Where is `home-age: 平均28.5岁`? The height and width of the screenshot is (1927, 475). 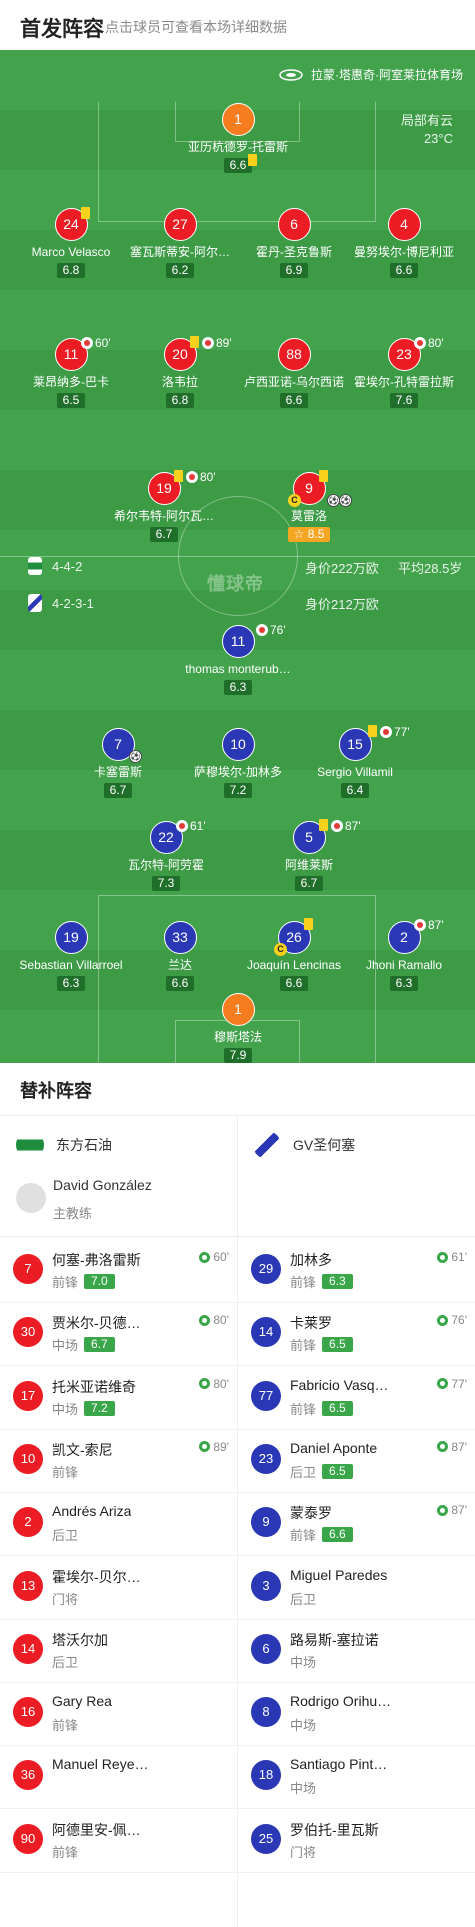
home-age: 平均28.5岁 is located at coordinates (430, 568).